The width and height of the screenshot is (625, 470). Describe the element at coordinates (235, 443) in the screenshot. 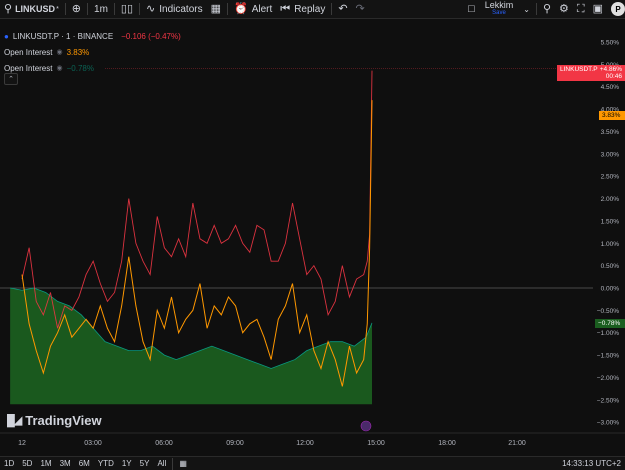

I see `x-tick-label: 09:00` at that location.